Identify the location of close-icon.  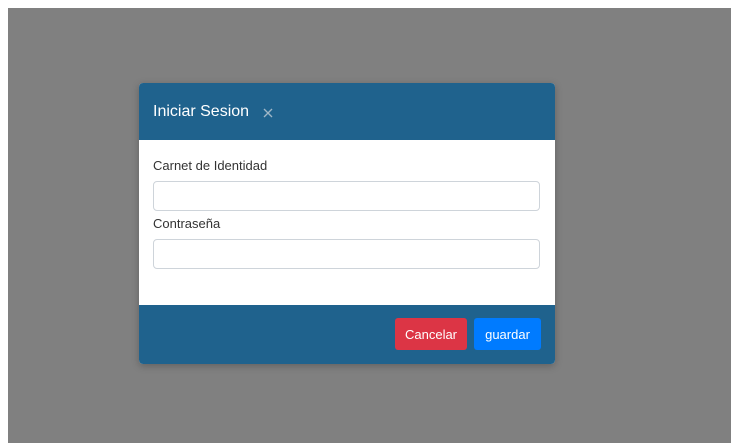
(268, 113).